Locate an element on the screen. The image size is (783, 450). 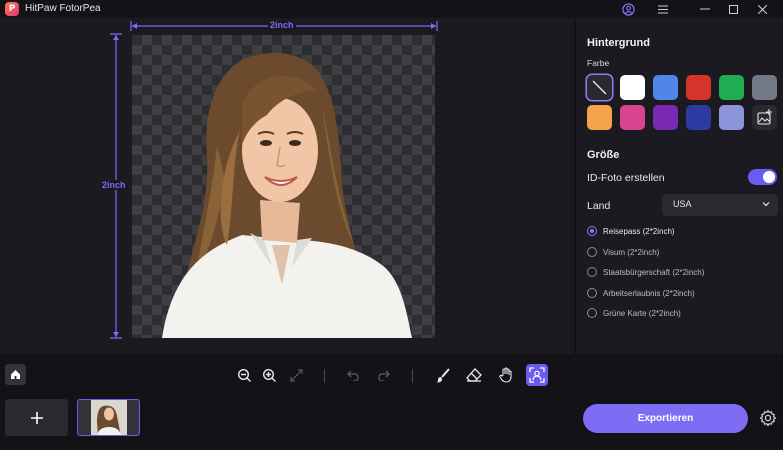
option-citizenship: Staatsbürgerschaft (2*2inch) is located at coordinates (645, 272).